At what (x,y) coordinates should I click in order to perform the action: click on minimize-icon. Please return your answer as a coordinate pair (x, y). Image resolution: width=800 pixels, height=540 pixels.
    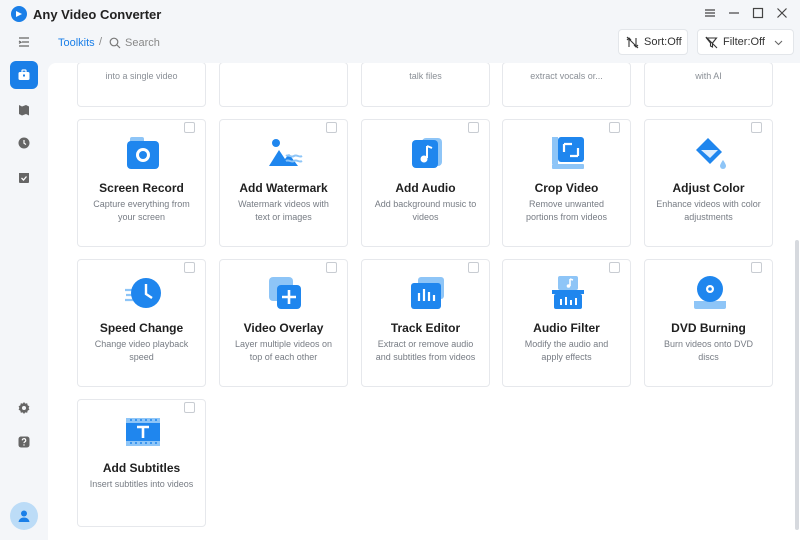
    Looking at the image, I should click on (734, 13).